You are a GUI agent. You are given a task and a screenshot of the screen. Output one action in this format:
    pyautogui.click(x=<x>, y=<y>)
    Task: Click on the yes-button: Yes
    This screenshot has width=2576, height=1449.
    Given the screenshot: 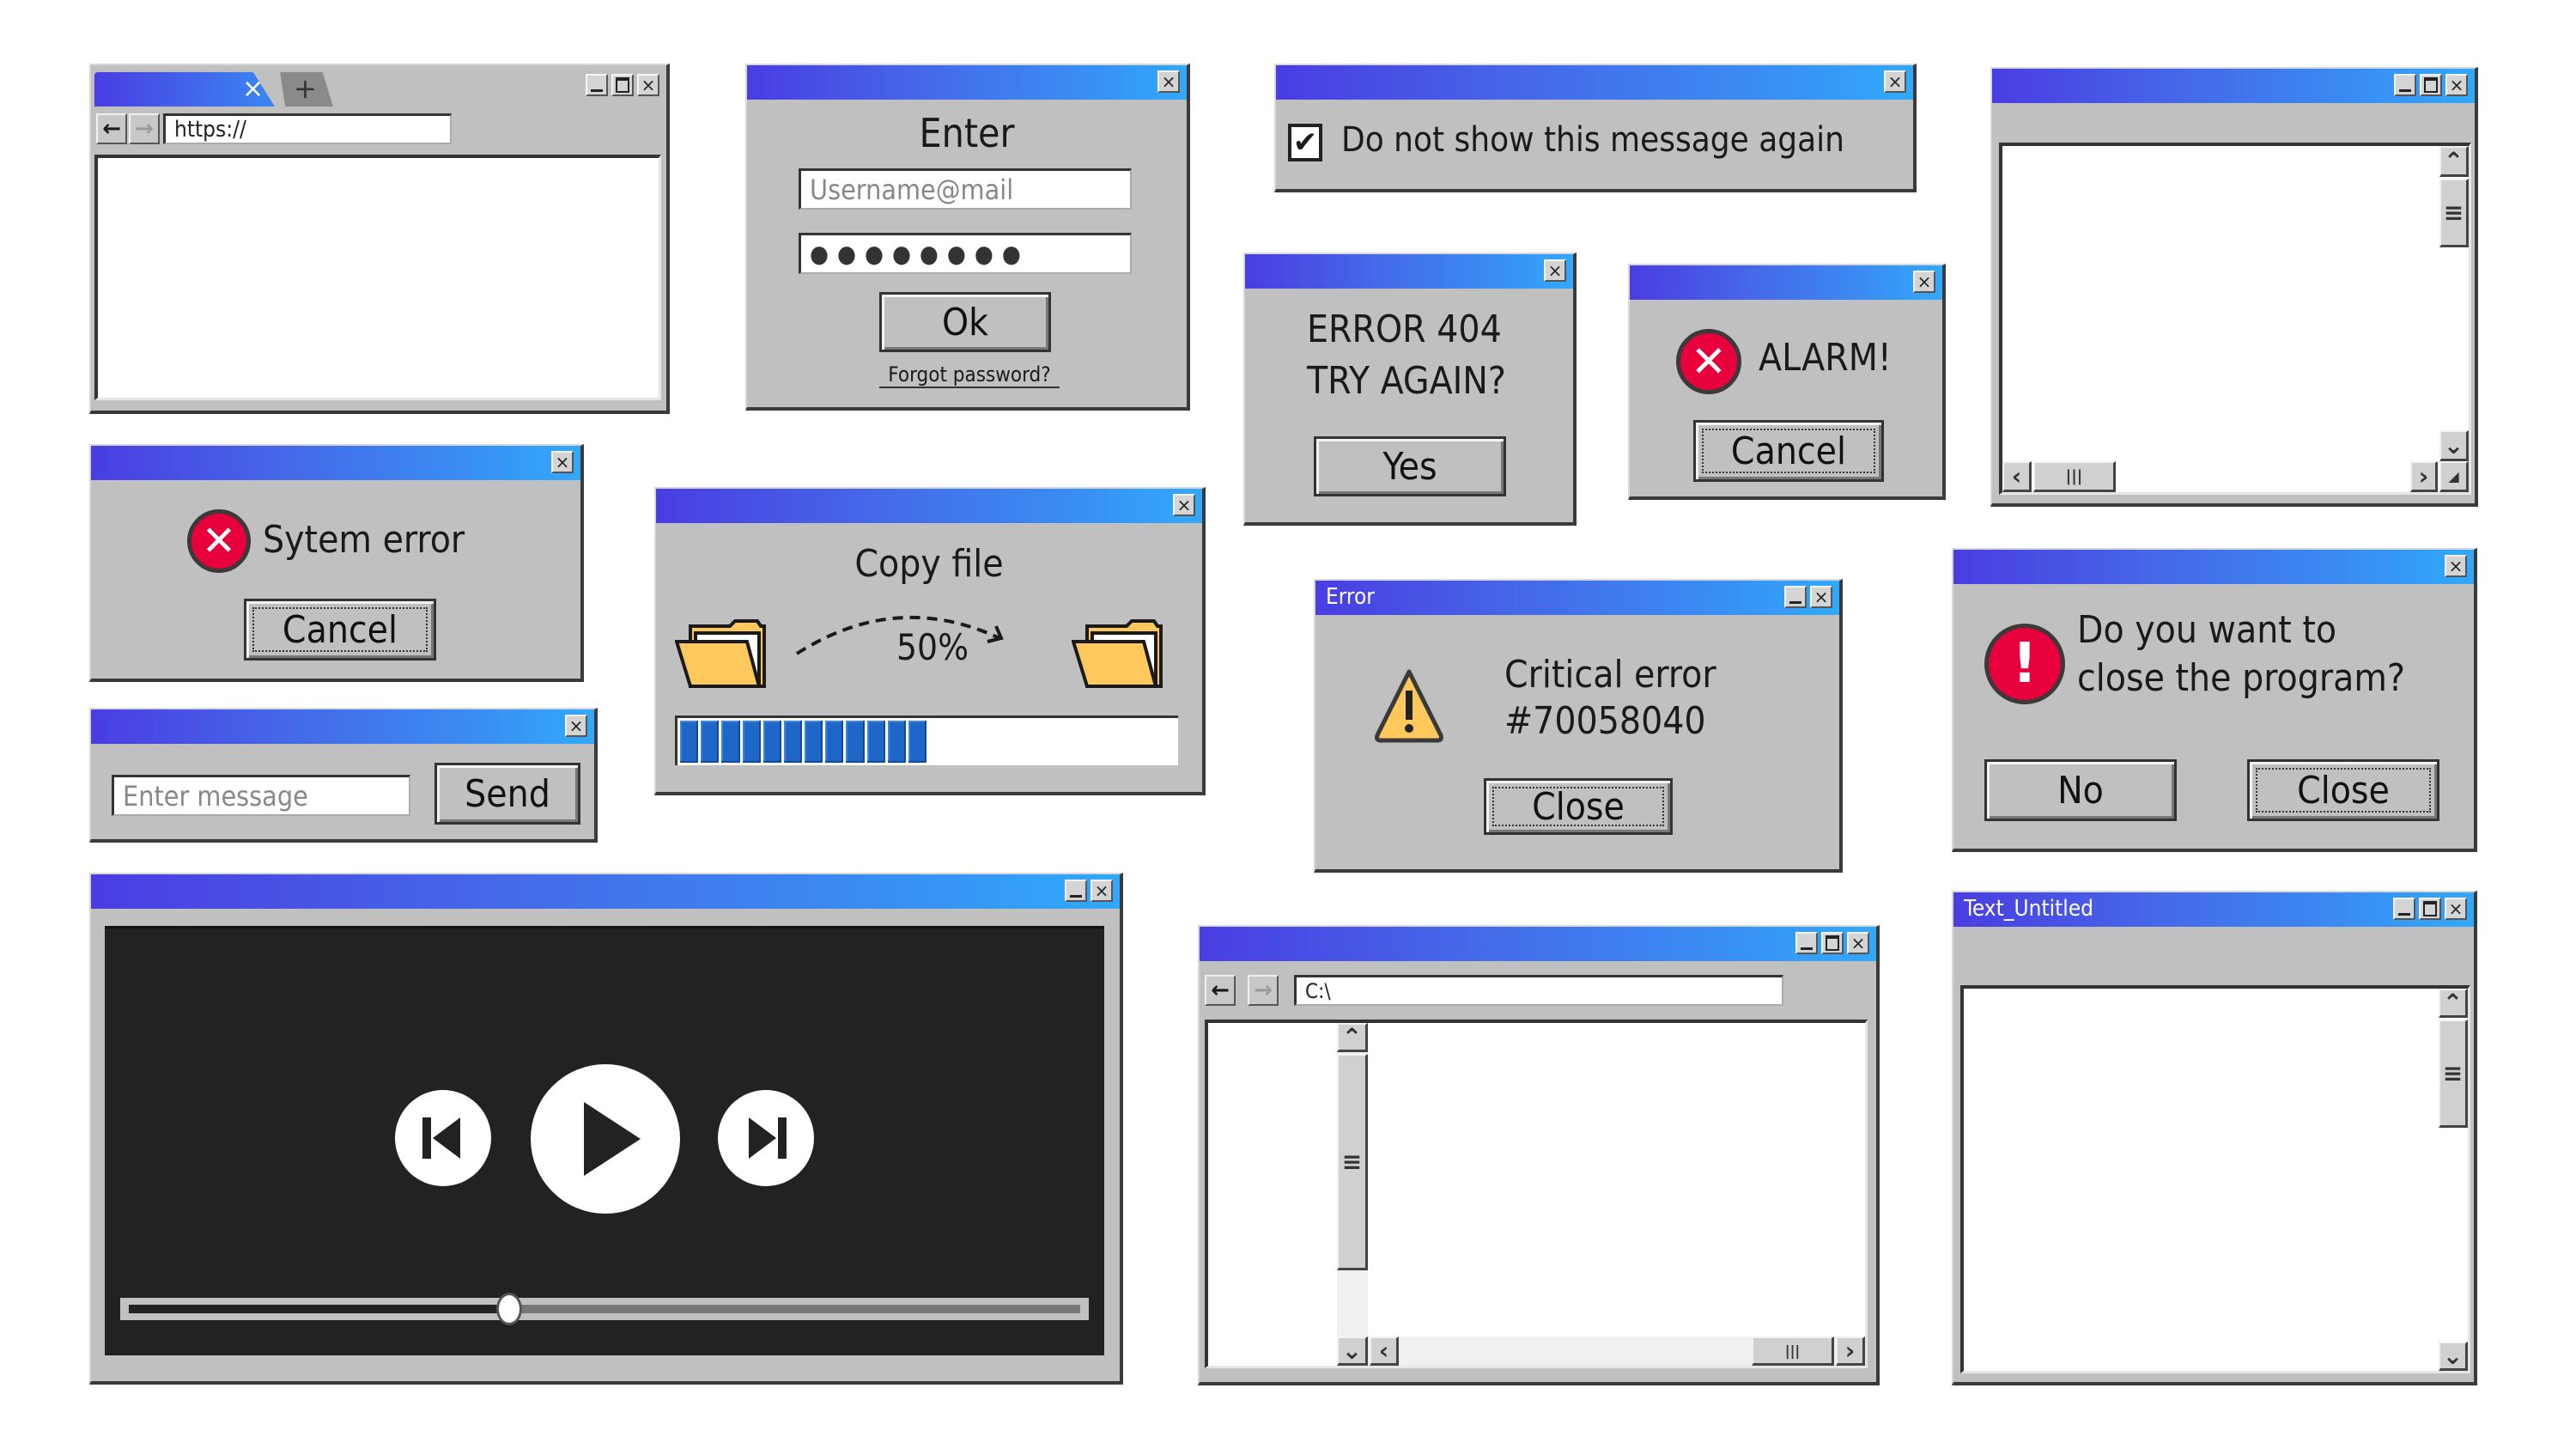 What is the action you would take?
    pyautogui.click(x=1410, y=466)
    